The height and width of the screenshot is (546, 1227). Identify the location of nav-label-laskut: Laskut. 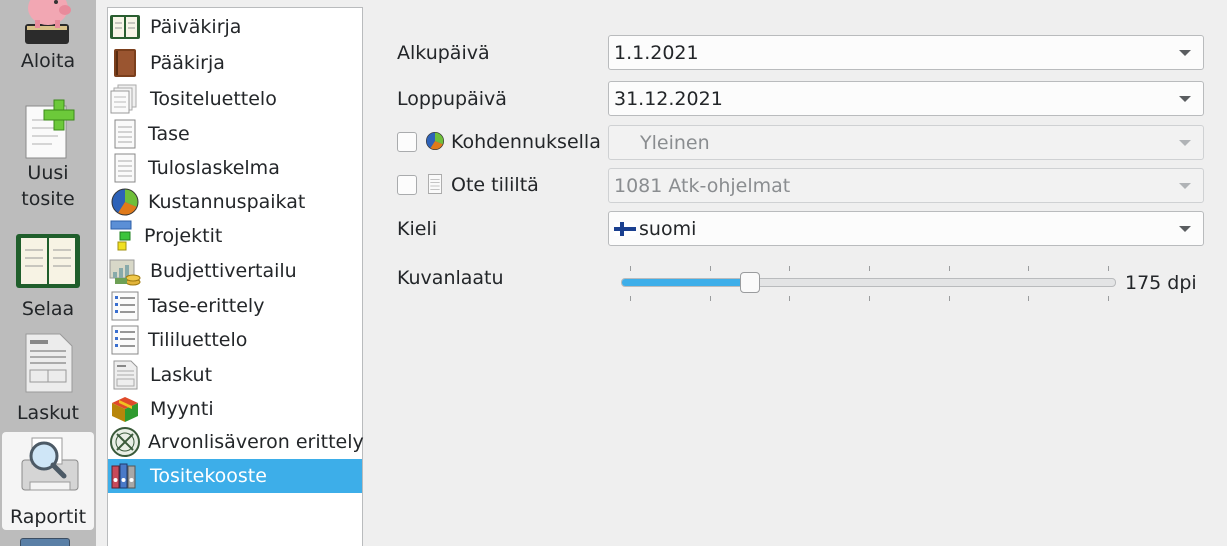
(48, 413).